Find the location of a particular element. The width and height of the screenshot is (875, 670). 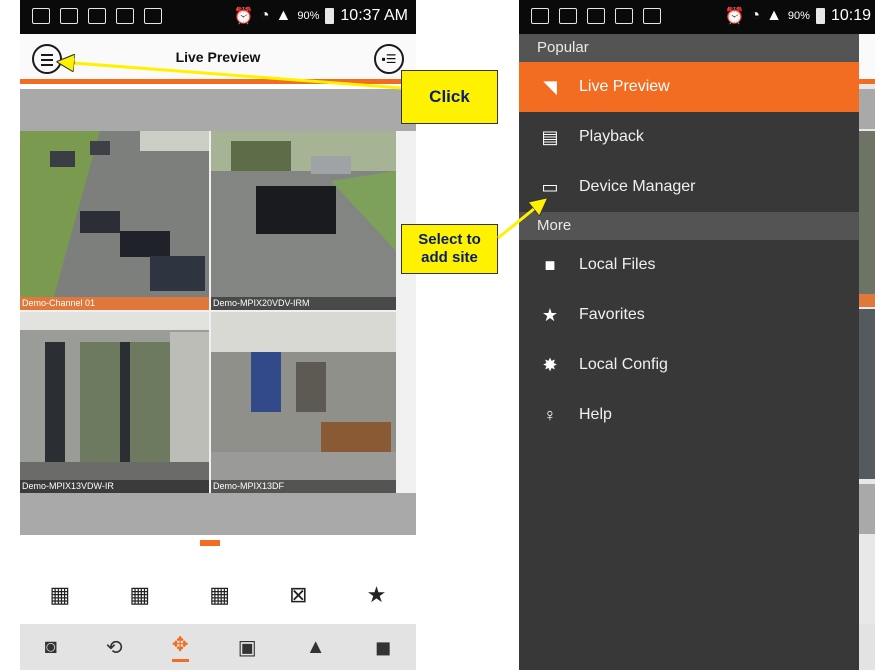

menu-item-label: Live Preview is located at coordinates (624, 86).